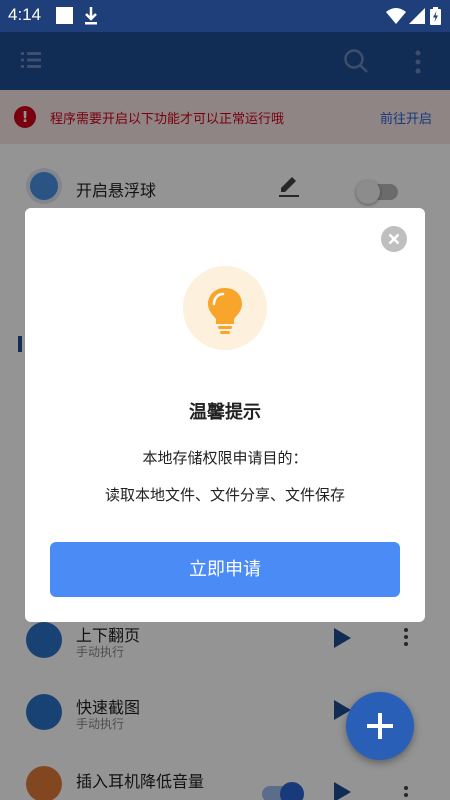 The height and width of the screenshot is (800, 450). Describe the element at coordinates (225, 569) in the screenshot. I see `apply-now-button: 立即申请` at that location.